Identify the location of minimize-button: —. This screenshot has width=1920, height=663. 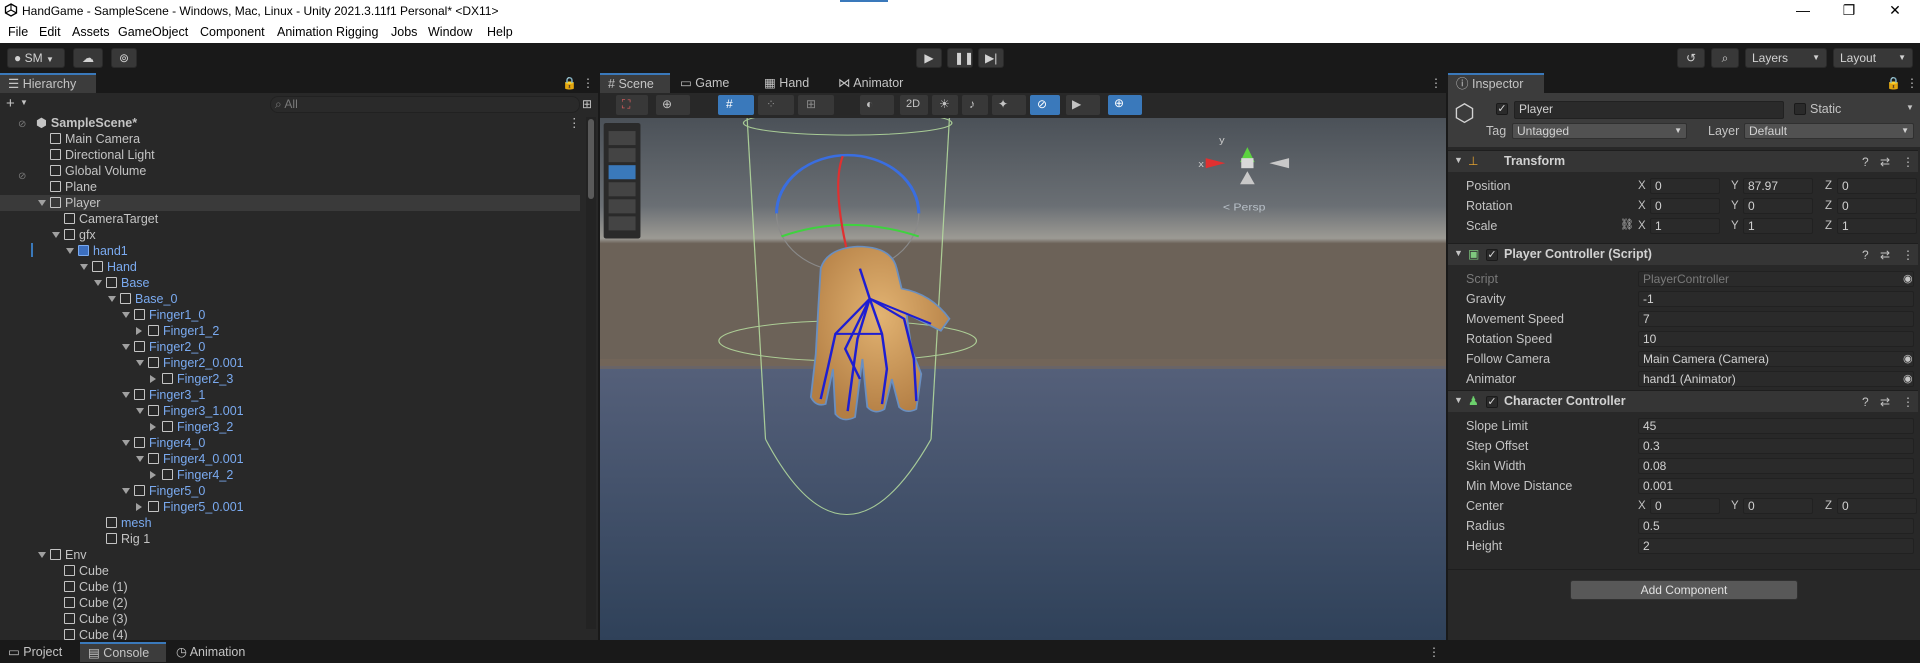
(1803, 11).